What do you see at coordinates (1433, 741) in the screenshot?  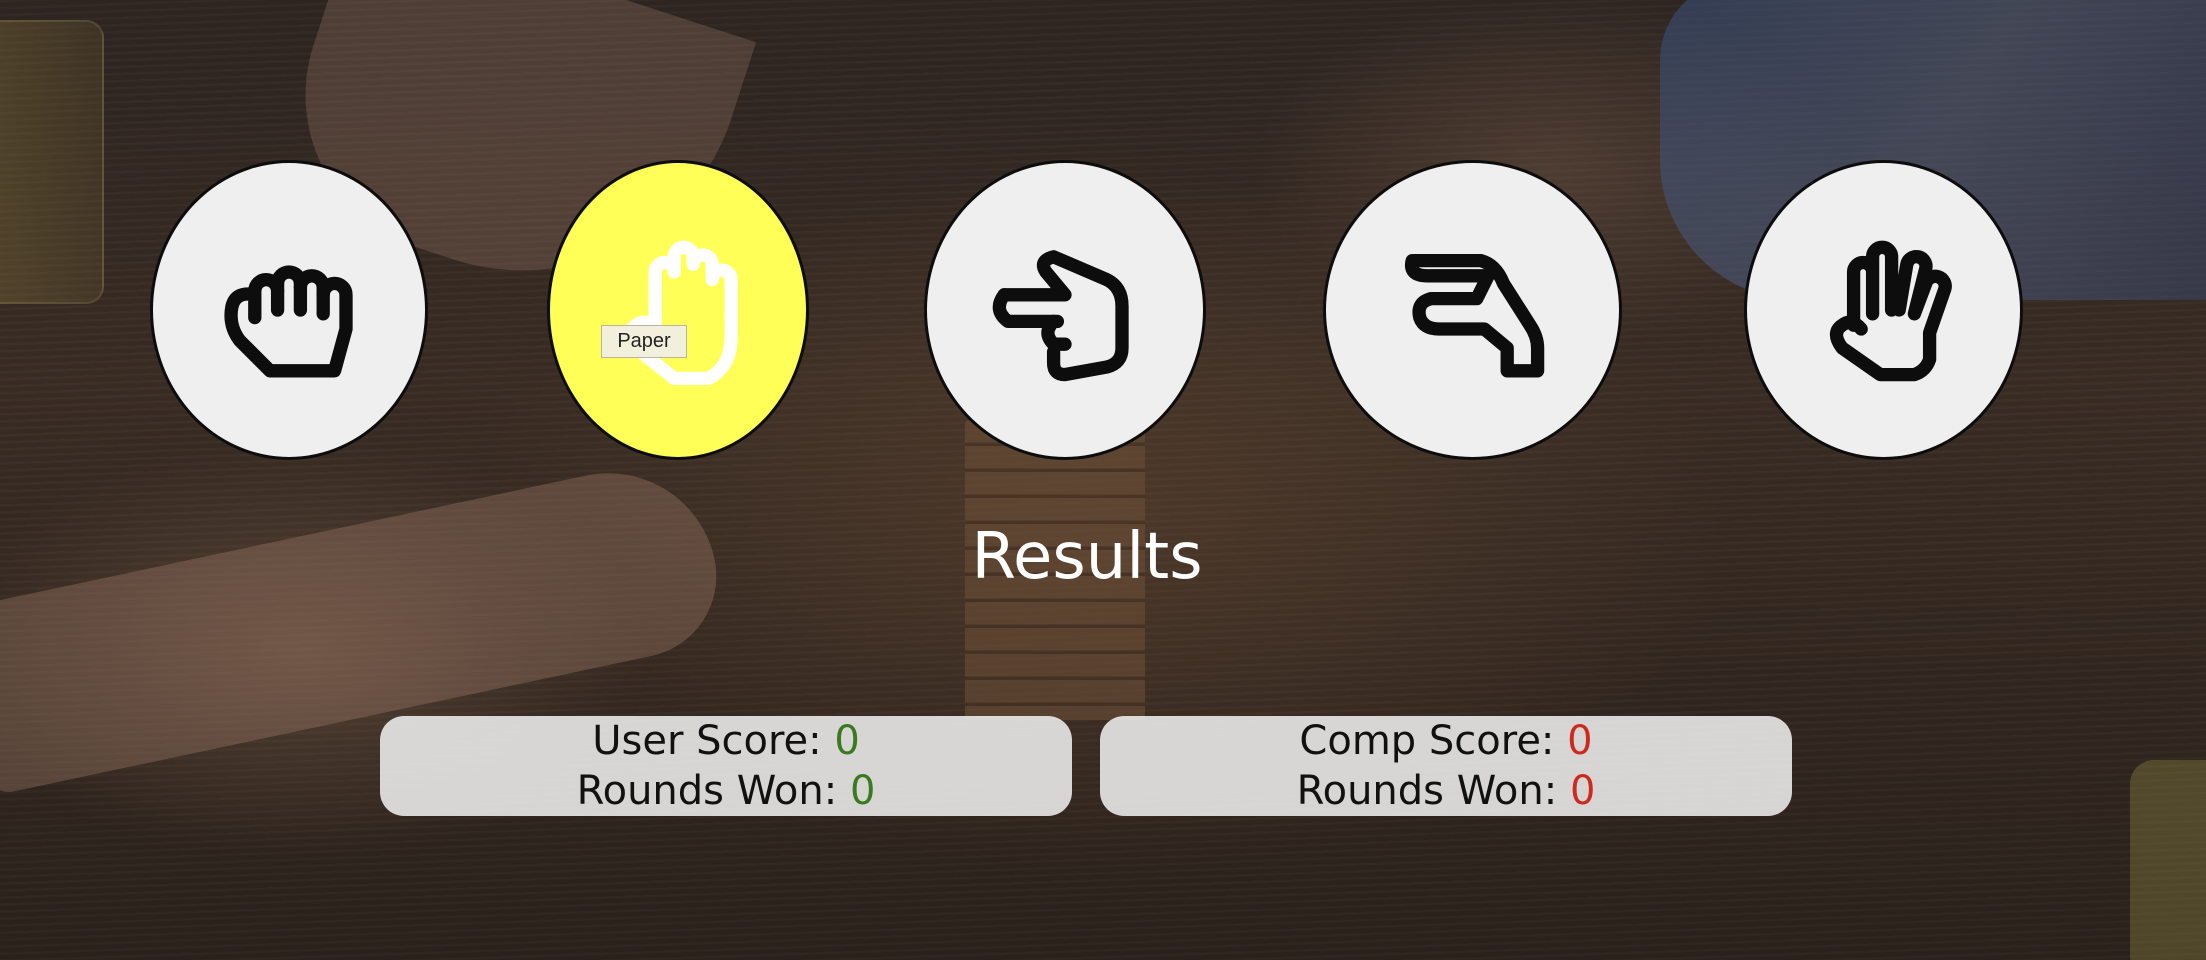 I see `comp-score-label: Comp Score:` at bounding box center [1433, 741].